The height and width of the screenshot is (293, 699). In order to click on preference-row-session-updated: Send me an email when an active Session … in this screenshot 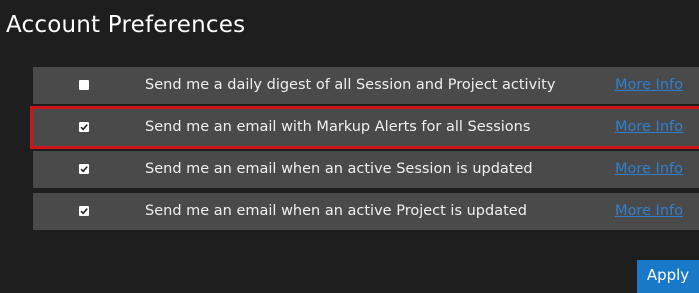, I will do `click(366, 169)`.